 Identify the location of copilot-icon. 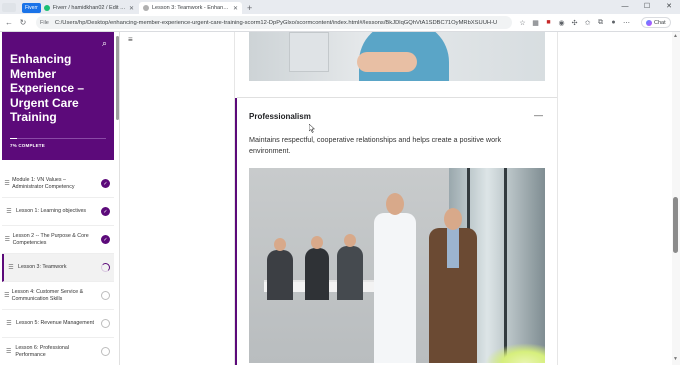
(649, 22).